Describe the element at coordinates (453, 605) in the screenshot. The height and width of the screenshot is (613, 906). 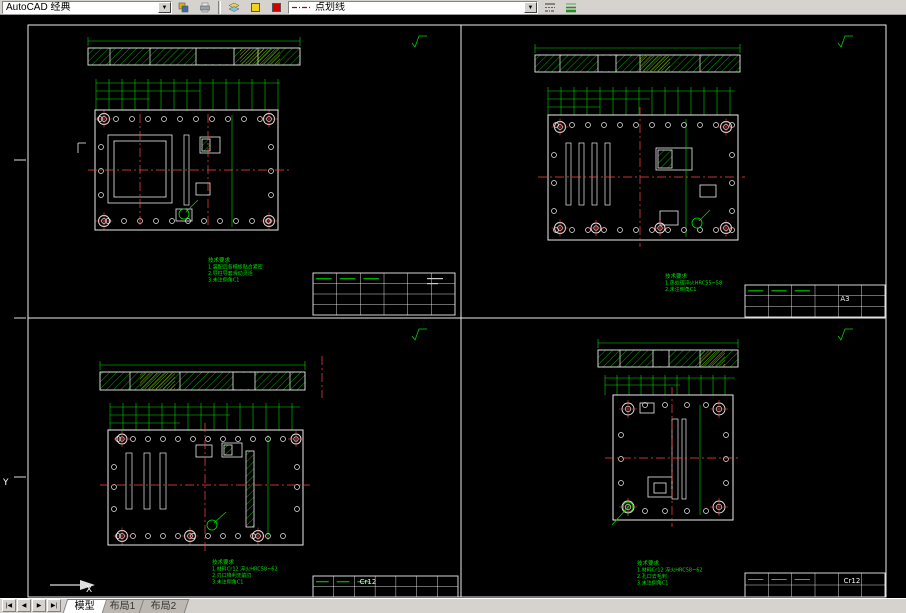
I see `layout-tab-bar: |◀ ◀ ▶ ▶| 模型 布局1 布局2` at that location.